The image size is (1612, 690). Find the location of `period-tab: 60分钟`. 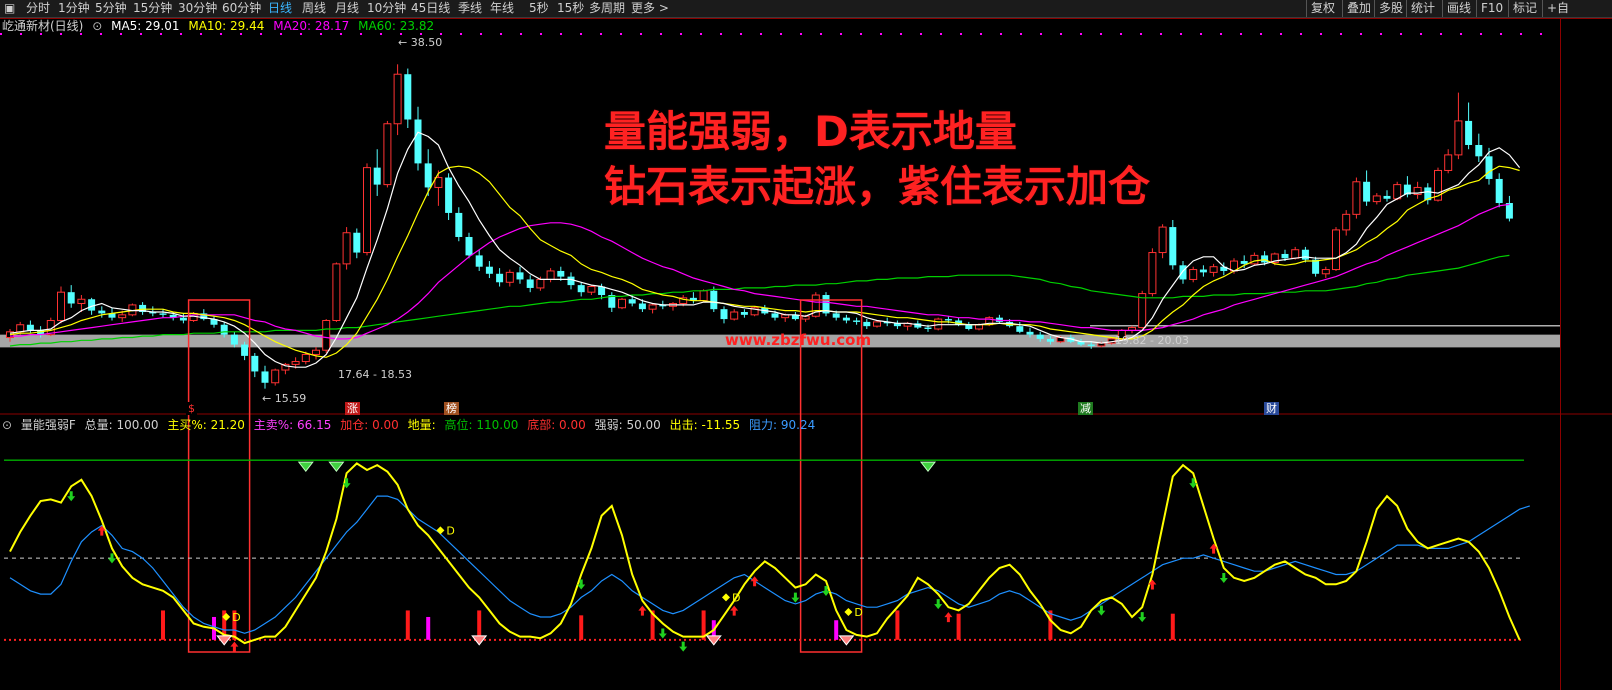

period-tab: 60分钟 is located at coordinates (241, 8).